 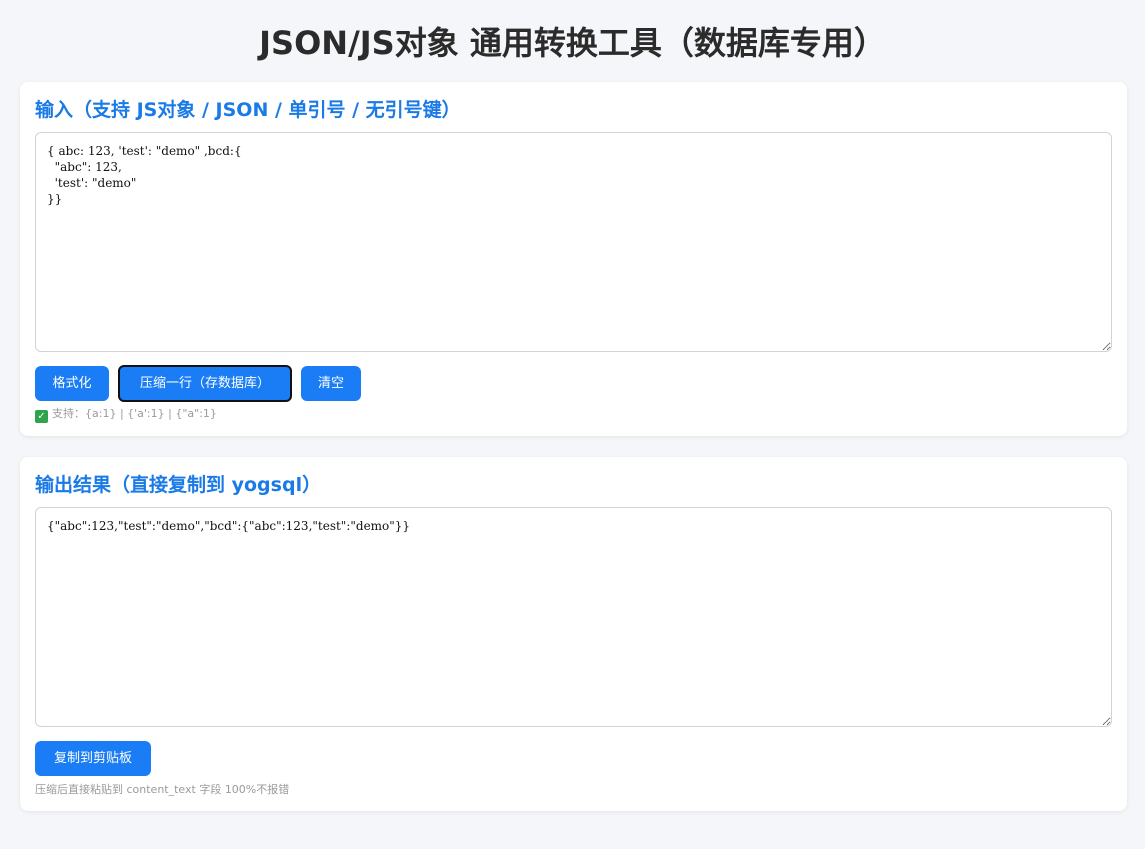 What do you see at coordinates (205, 383) in the screenshot?
I see `compress-button: 压缩一行（存数据库）` at bounding box center [205, 383].